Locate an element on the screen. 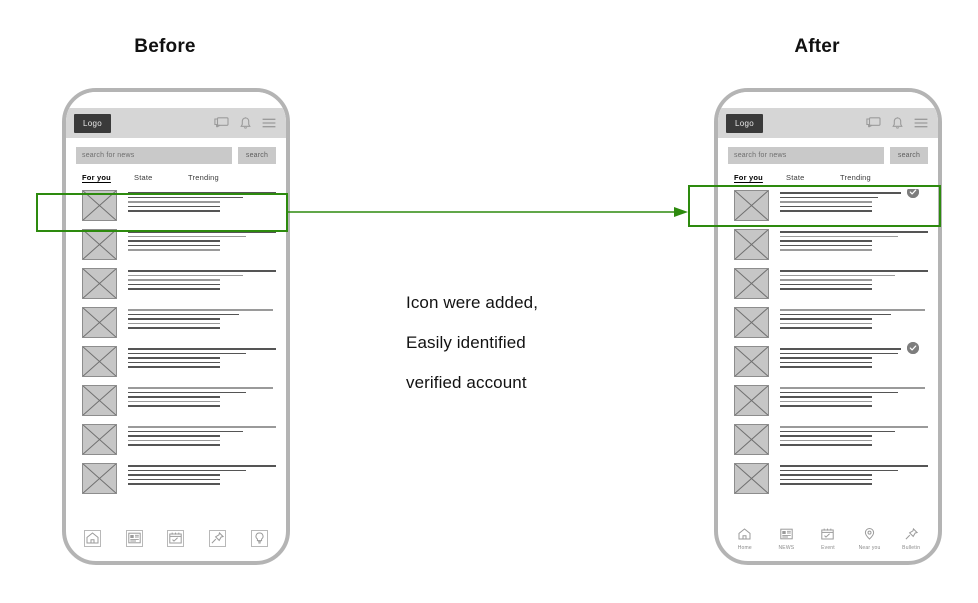  highlight-box-before is located at coordinates (162, 212).